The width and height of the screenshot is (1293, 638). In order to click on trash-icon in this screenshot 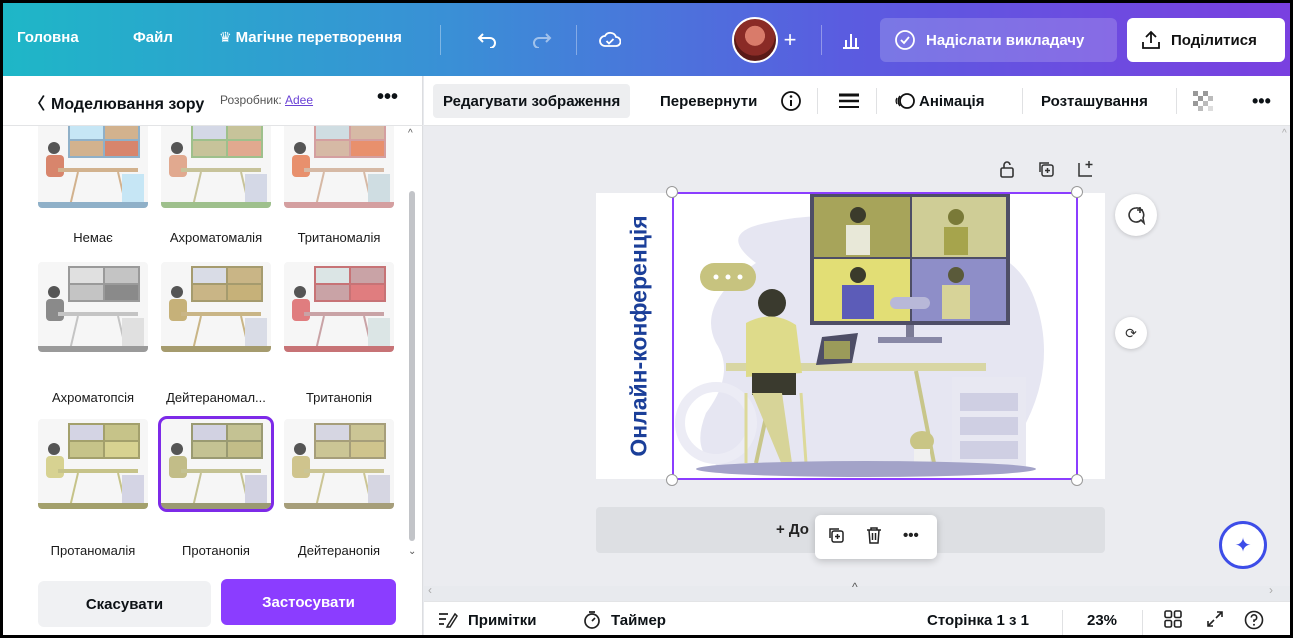, I will do `click(874, 537)`.